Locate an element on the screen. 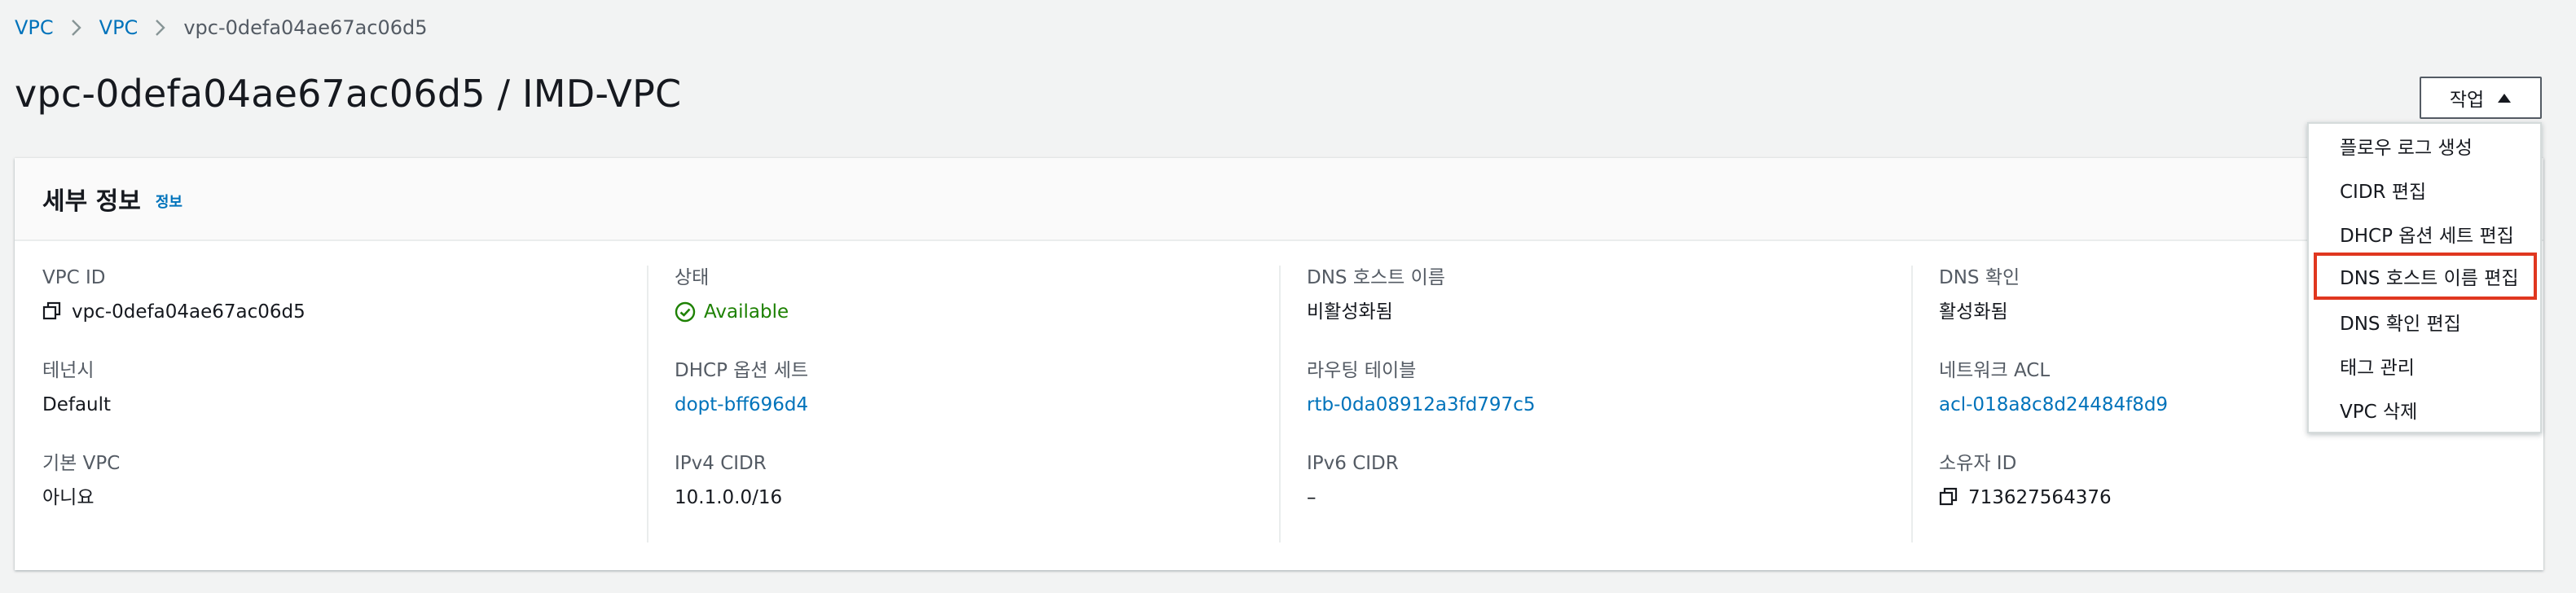 Image resolution: width=2576 pixels, height=593 pixels. breadcrumb: VPC VPC vpc-0defa04ae67ac06d5 is located at coordinates (221, 27).